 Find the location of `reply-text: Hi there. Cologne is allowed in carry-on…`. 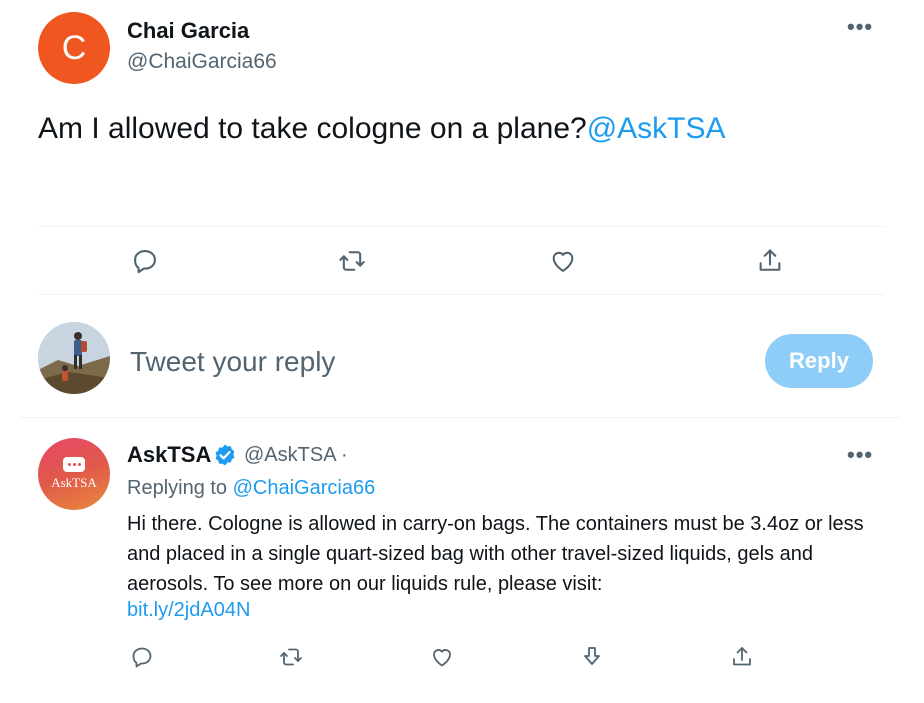

reply-text: Hi there. Cologne is allowed in carry-on… is located at coordinates (495, 554).